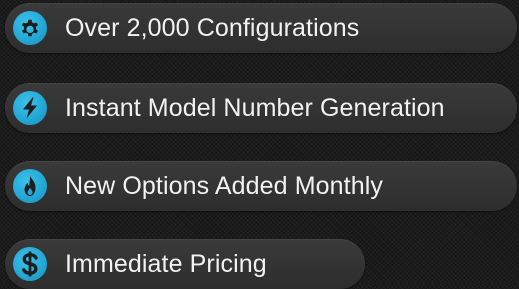 Image resolution: width=519 pixels, height=289 pixels. I want to click on feature-item-pricing: Immediate Pricing, so click(185, 264).